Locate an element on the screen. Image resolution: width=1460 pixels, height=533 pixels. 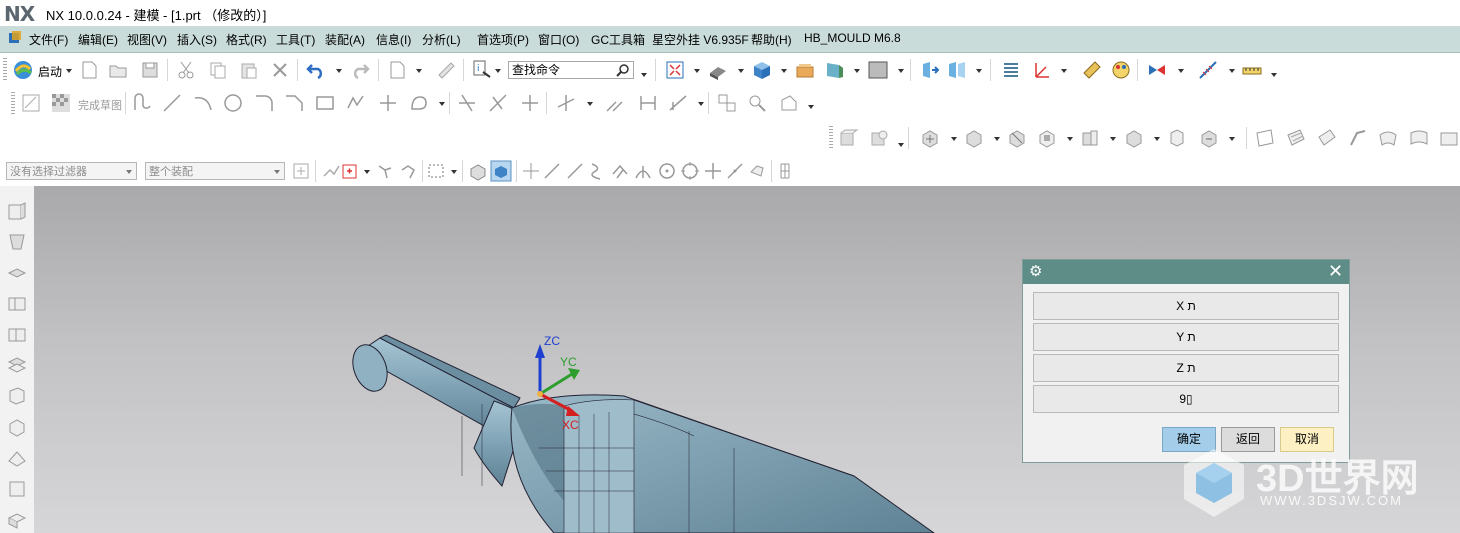
menu-assembly: 装配(A) is located at coordinates (345, 39).